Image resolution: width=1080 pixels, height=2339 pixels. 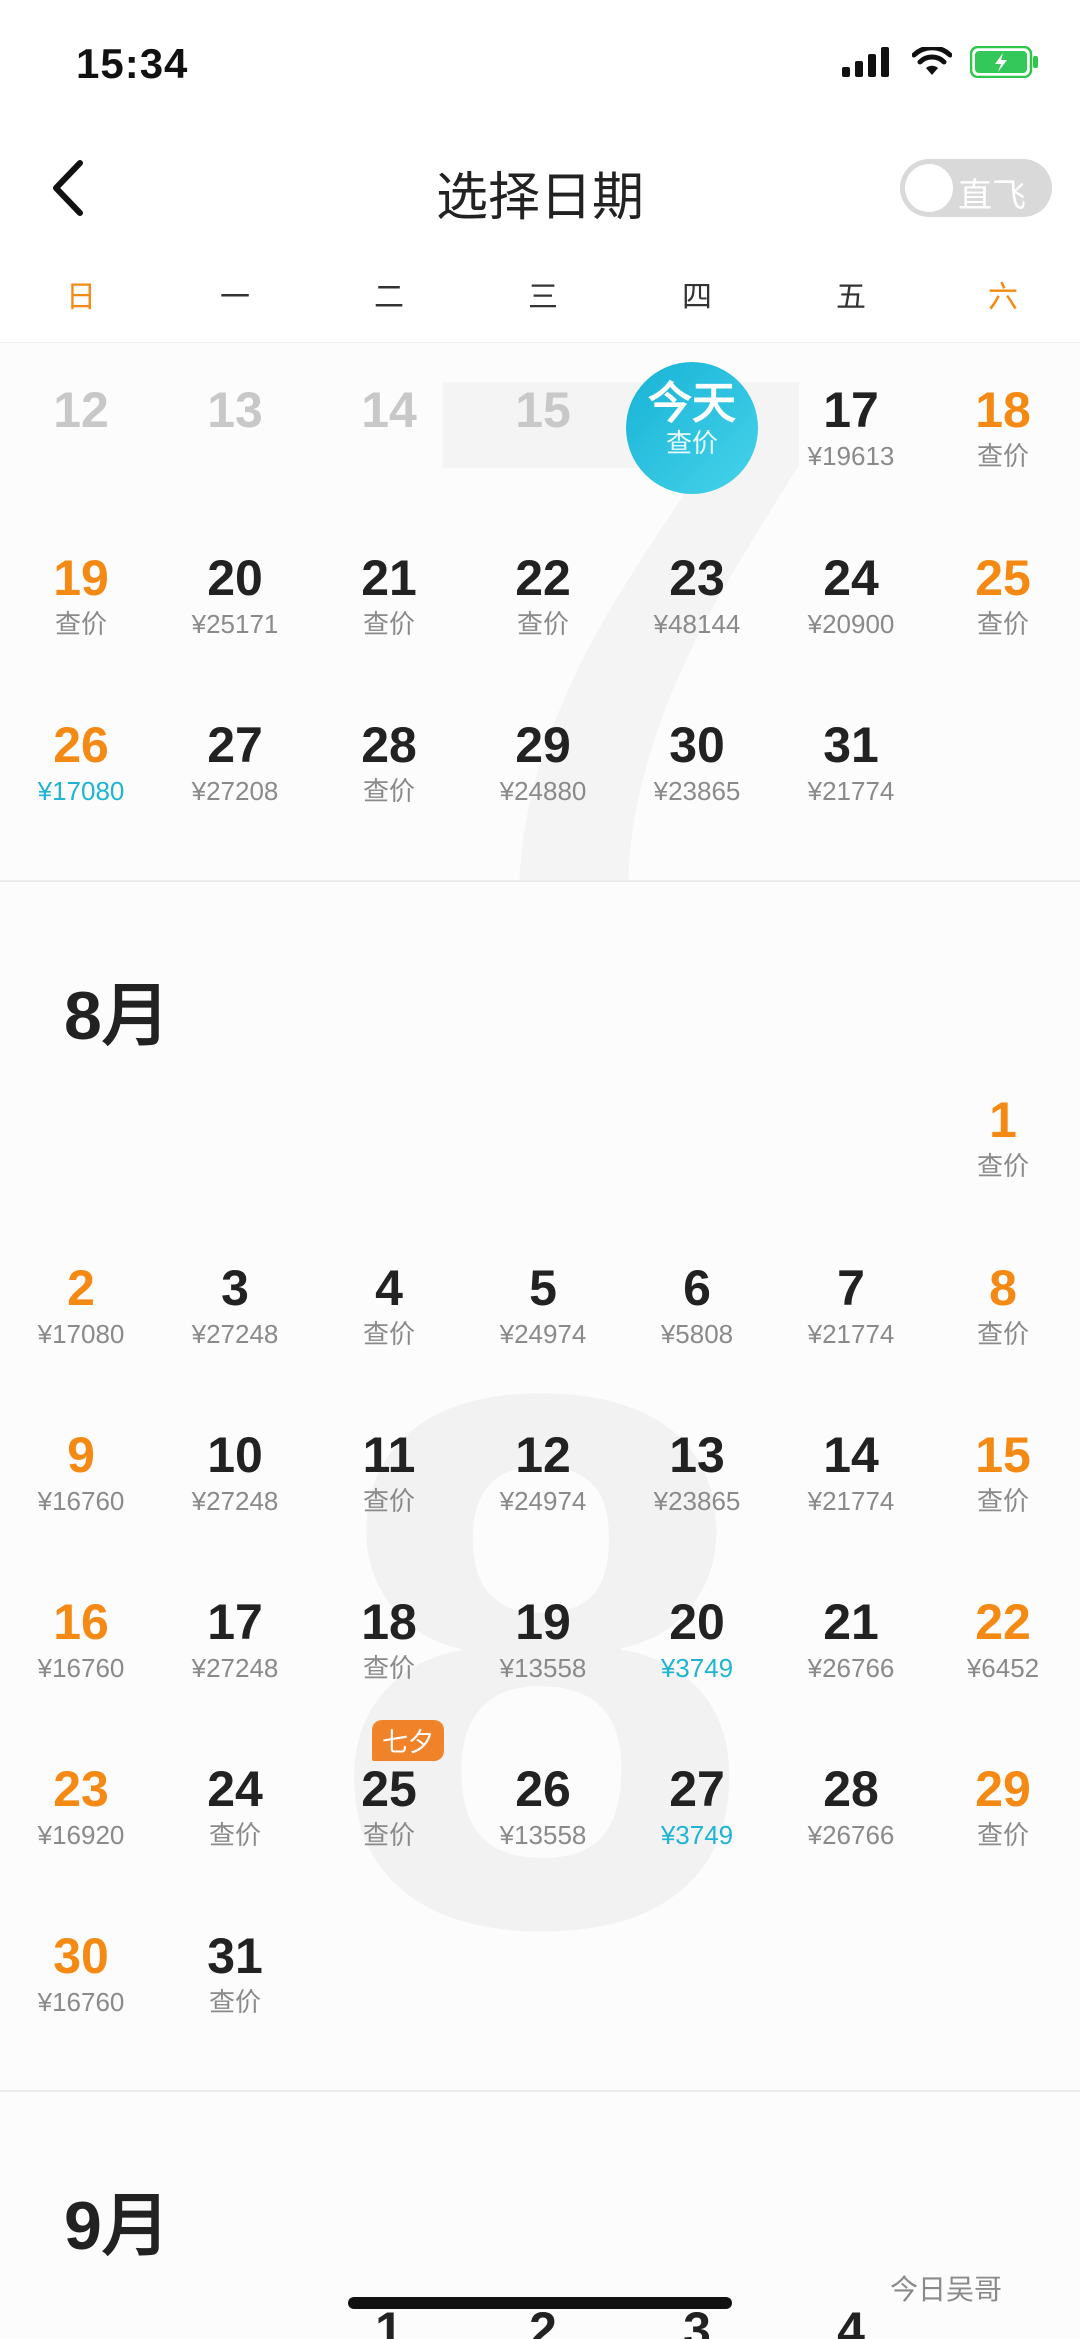 I want to click on day-cell: 12 ¥24974, so click(x=543, y=1492).